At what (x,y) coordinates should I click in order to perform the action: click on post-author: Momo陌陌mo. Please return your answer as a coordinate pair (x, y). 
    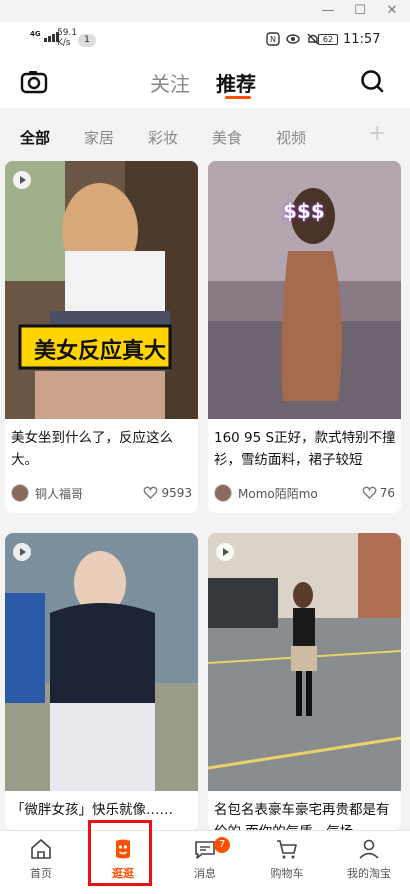
    Looking at the image, I should click on (266, 493).